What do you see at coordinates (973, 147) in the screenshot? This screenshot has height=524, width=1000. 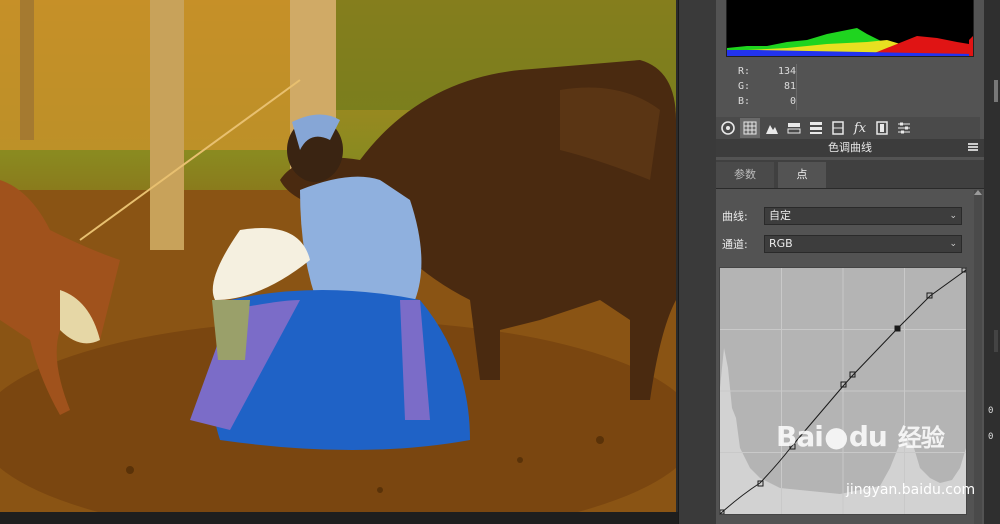 I see `panel-menu-icon` at bounding box center [973, 147].